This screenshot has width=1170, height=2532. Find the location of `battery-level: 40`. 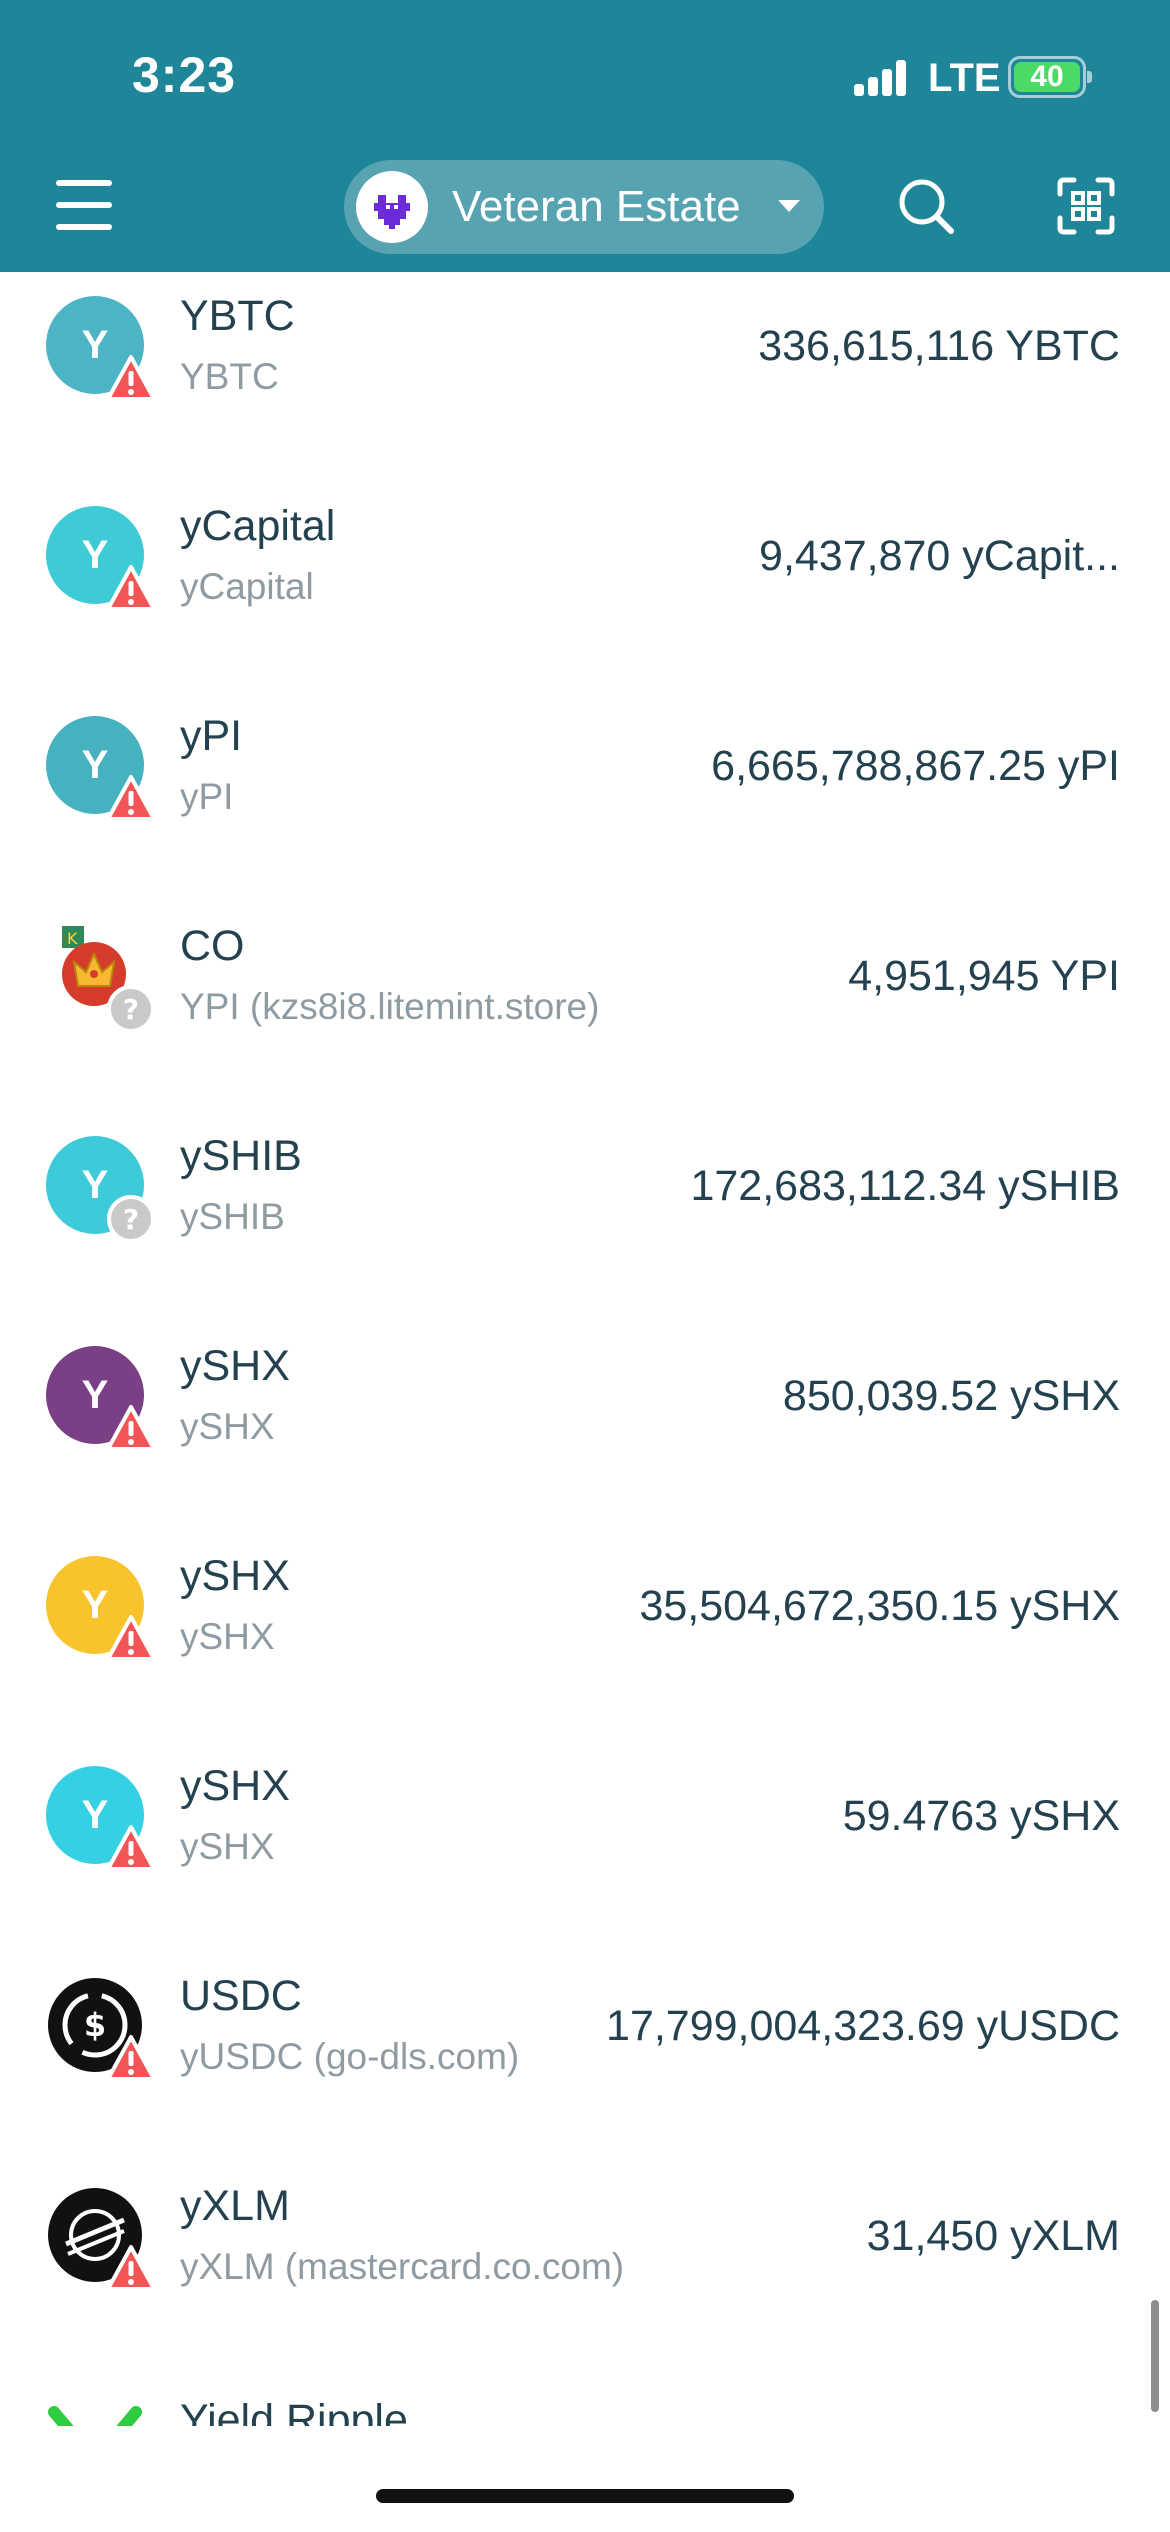

battery-level: 40 is located at coordinates (1047, 76).